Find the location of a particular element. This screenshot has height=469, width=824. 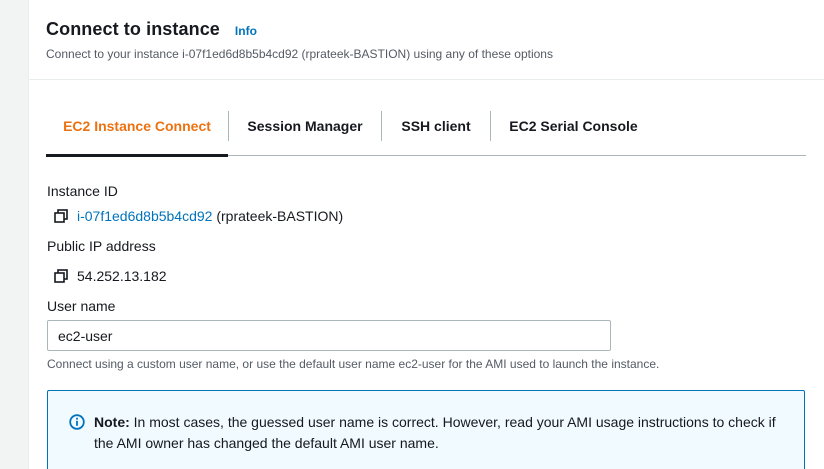

tab-ssh-client: SSH client is located at coordinates (436, 126).